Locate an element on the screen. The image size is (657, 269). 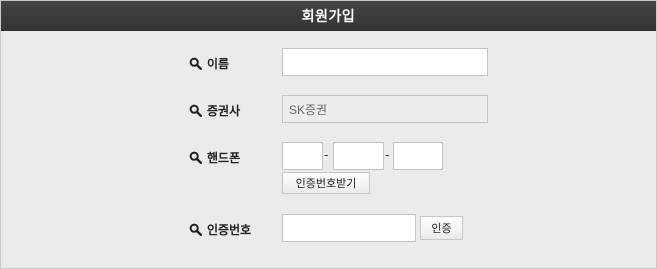
phone-part1-input is located at coordinates (302, 156).